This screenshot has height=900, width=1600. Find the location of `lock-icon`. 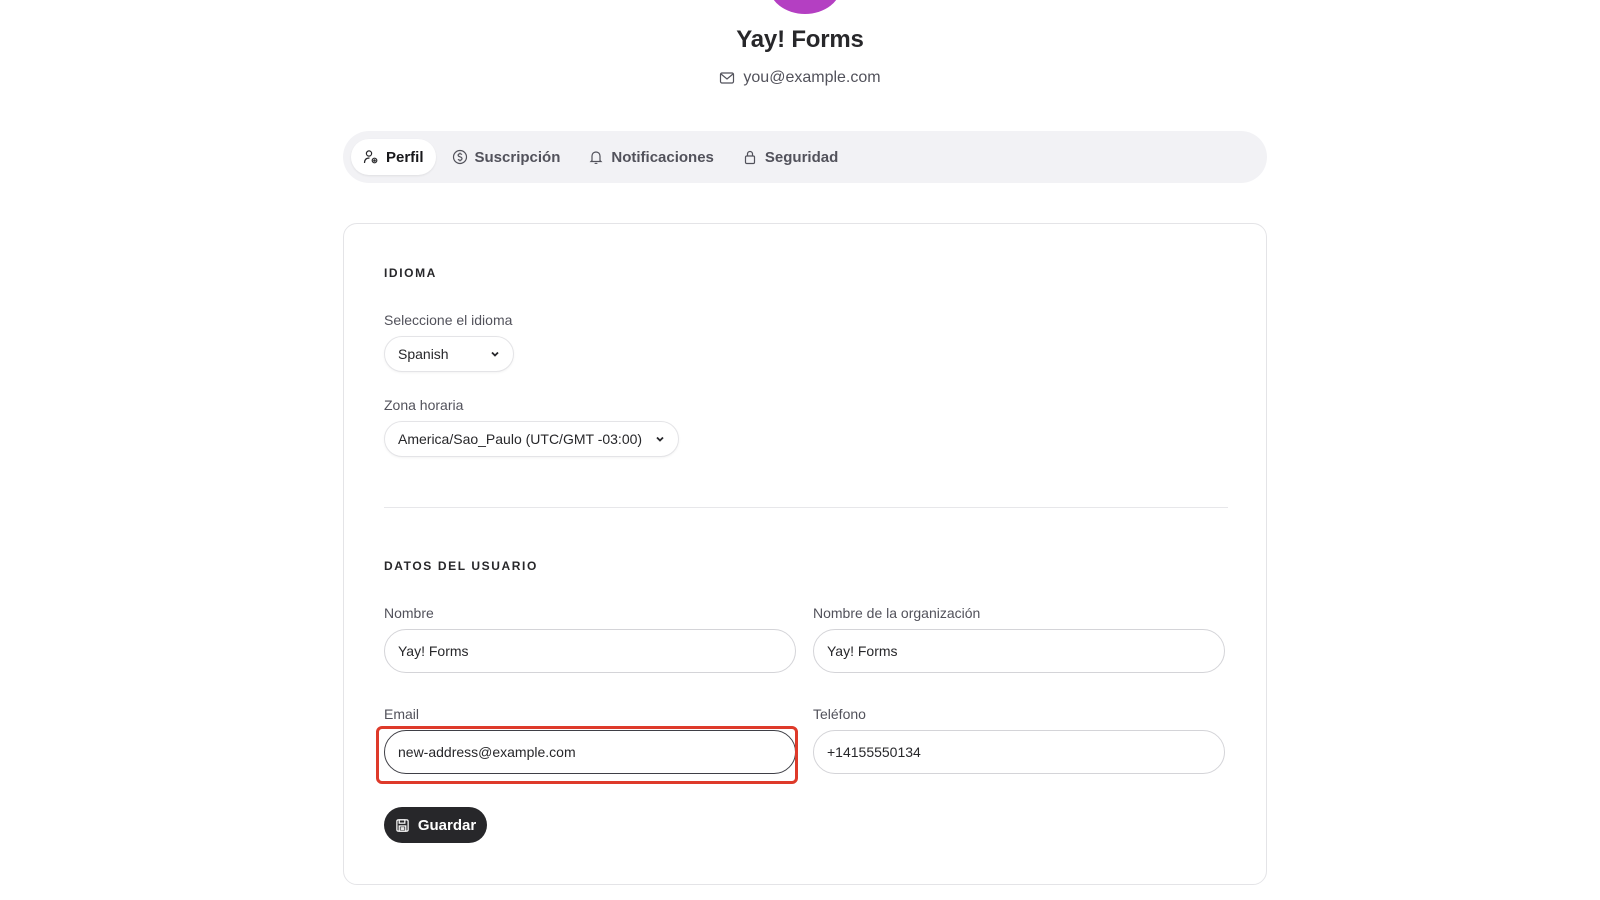

lock-icon is located at coordinates (750, 157).